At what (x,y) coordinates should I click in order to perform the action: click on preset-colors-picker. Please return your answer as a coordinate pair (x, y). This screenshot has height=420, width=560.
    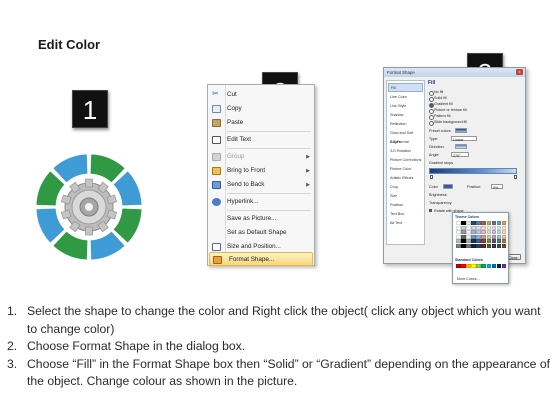
    Looking at the image, I should click on (461, 130).